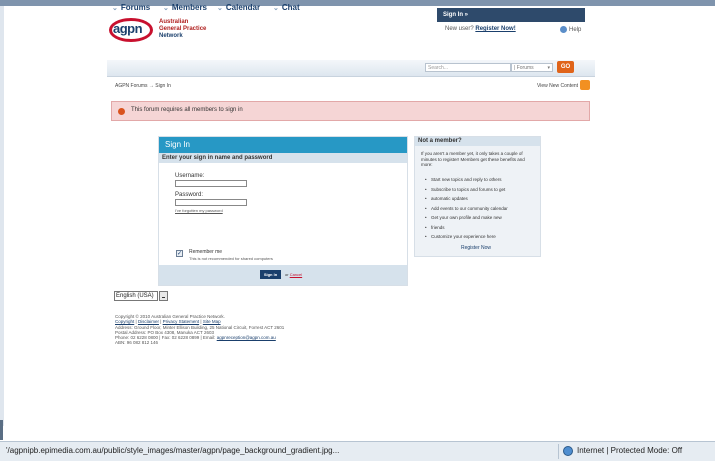 Image resolution: width=715 pixels, height=461 pixels. Describe the element at coordinates (511, 15) in the screenshot. I see `signin-tab: Sign In »` at that location.